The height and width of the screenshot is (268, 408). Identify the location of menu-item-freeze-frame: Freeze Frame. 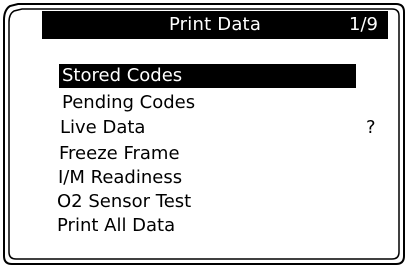
(118, 154).